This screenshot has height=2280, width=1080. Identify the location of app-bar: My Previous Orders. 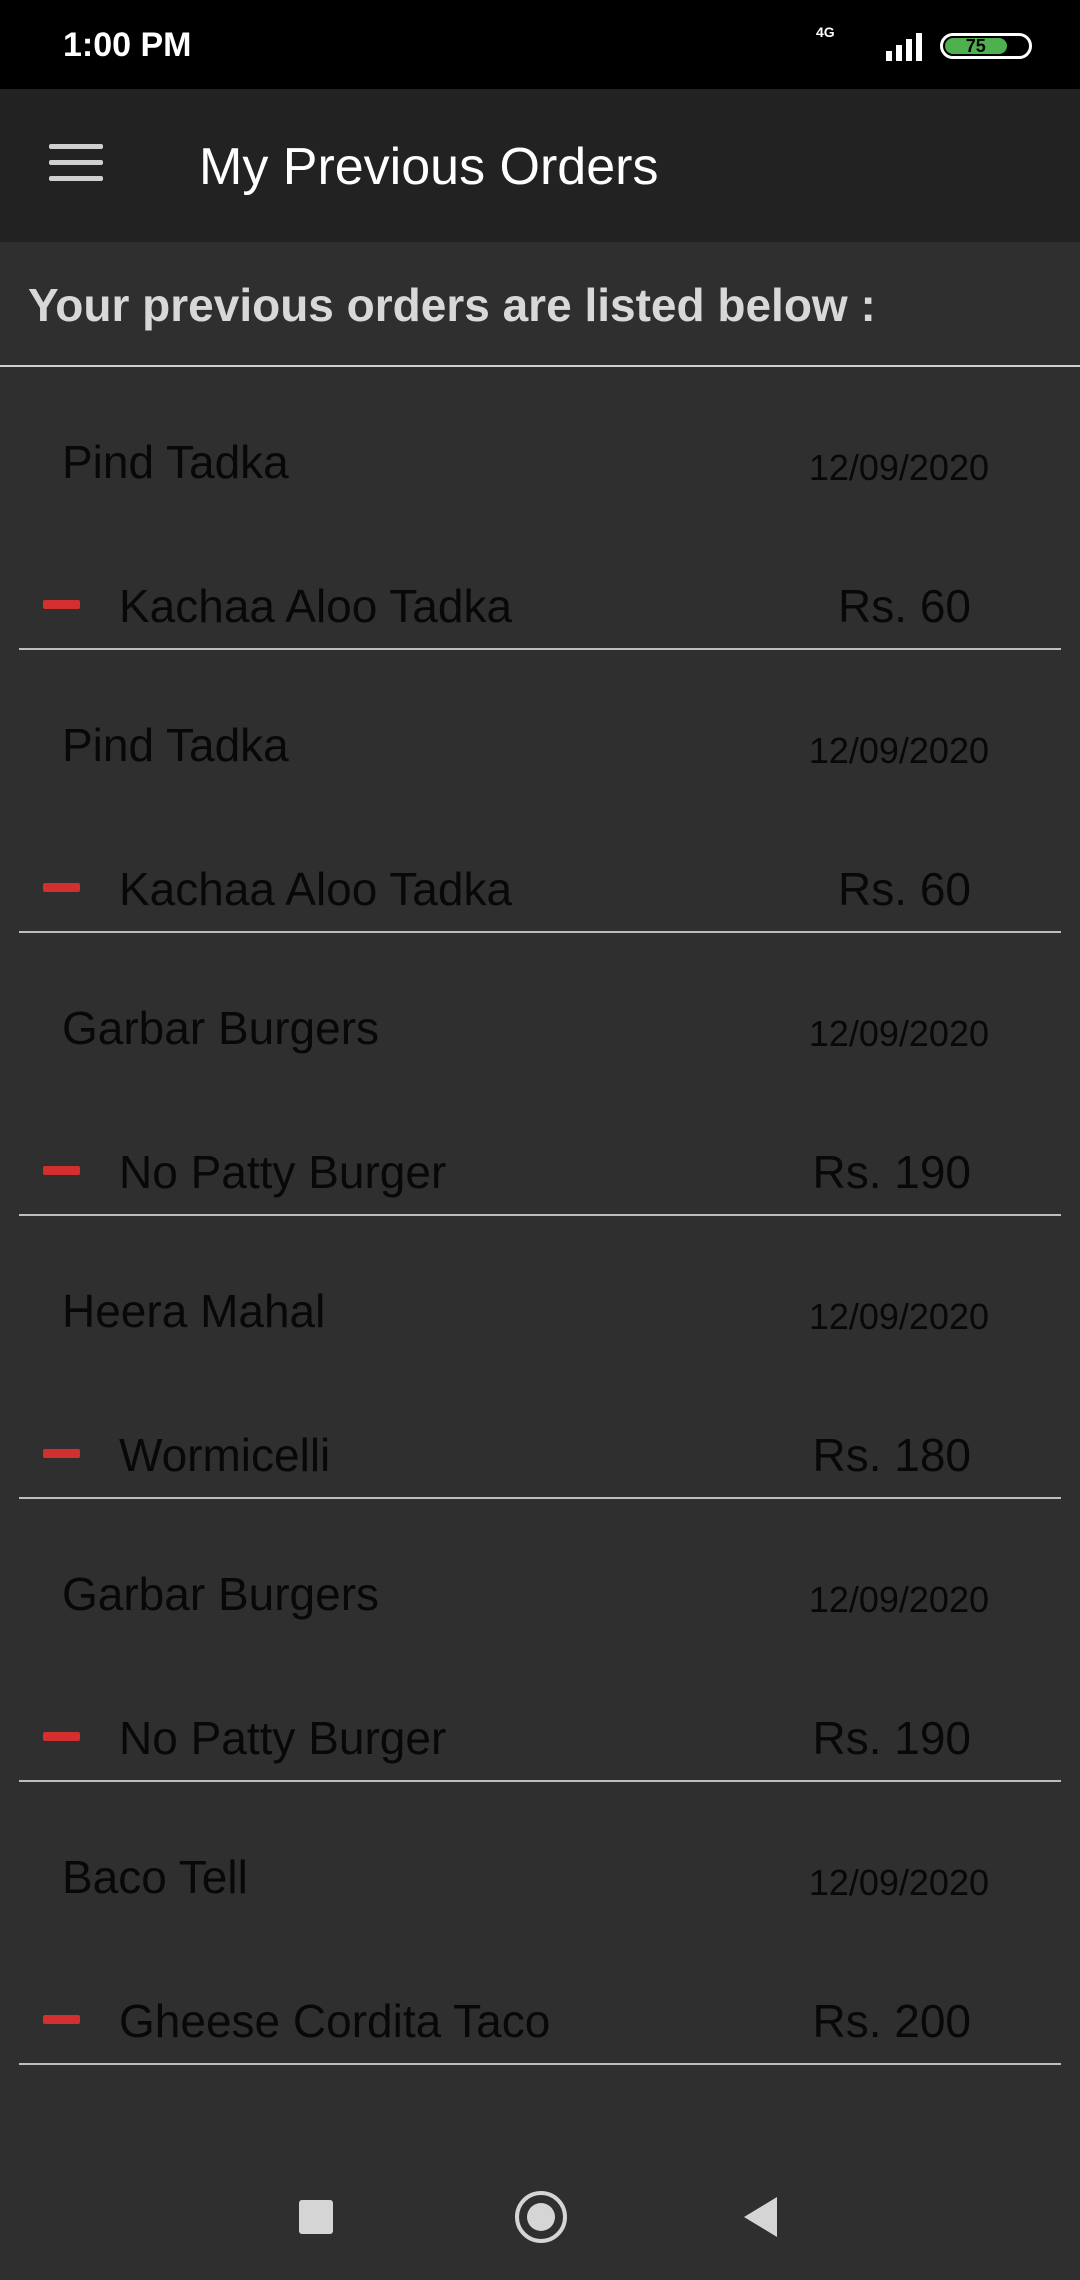
(540, 165).